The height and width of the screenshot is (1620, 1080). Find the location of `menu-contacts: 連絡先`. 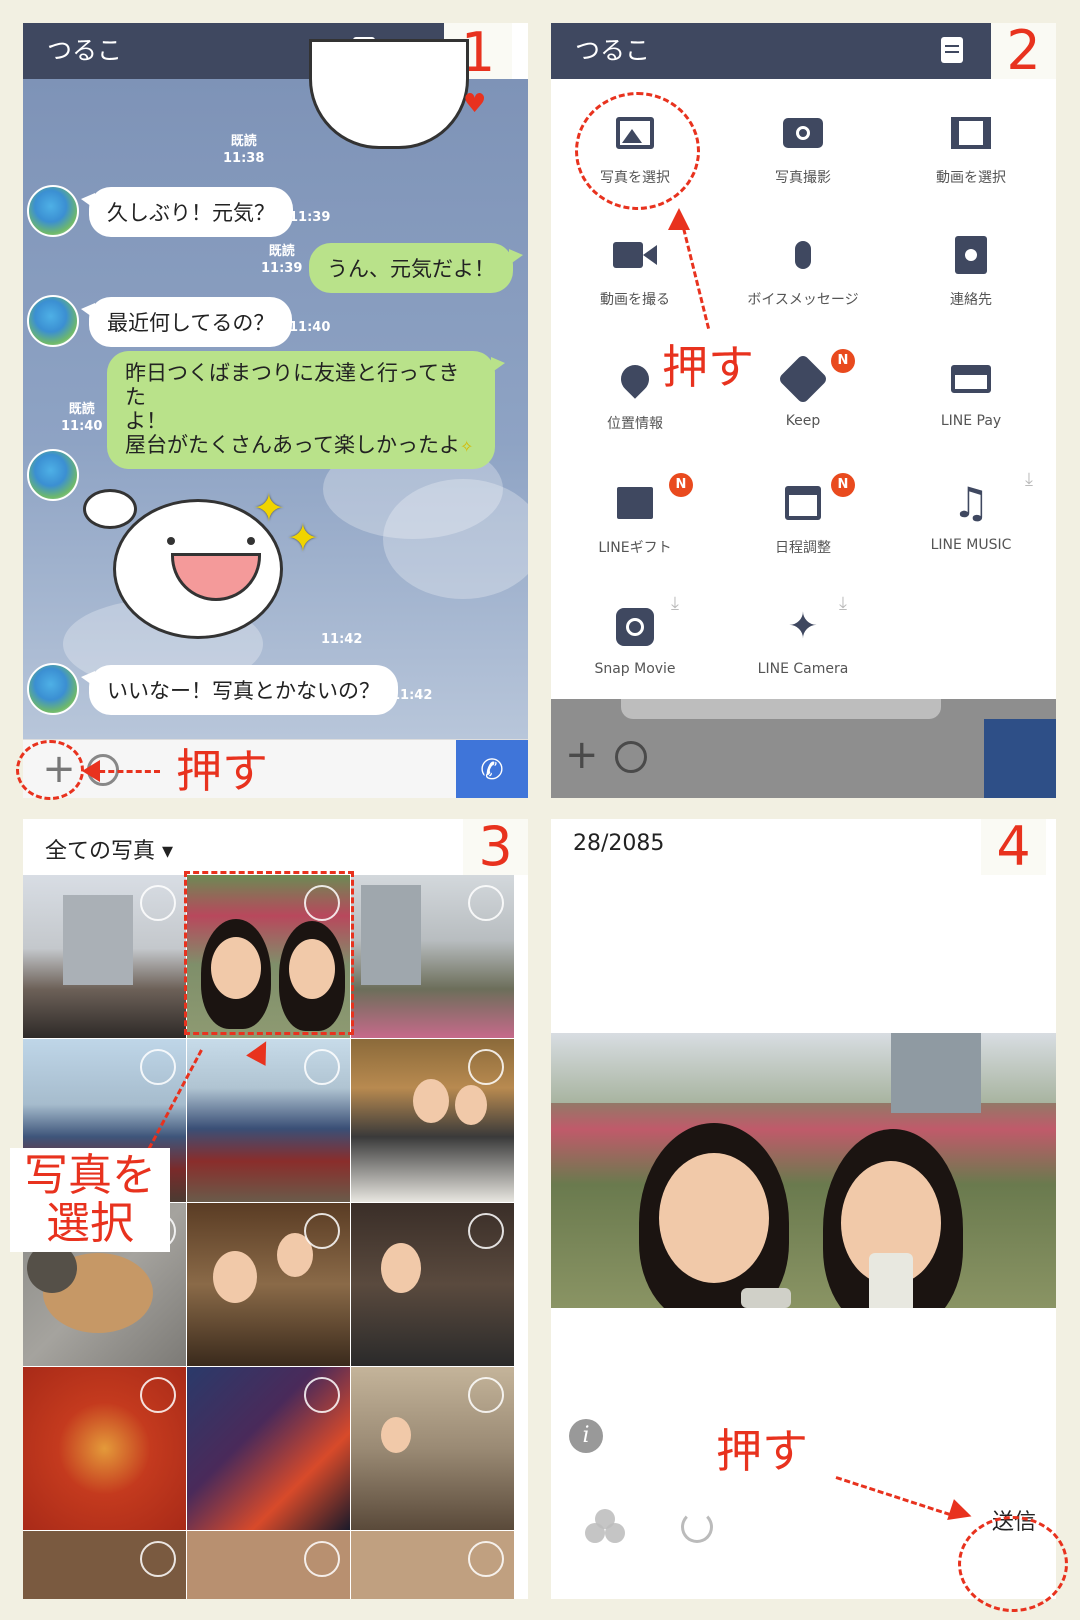

menu-contacts: 連絡先 is located at coordinates (971, 261).